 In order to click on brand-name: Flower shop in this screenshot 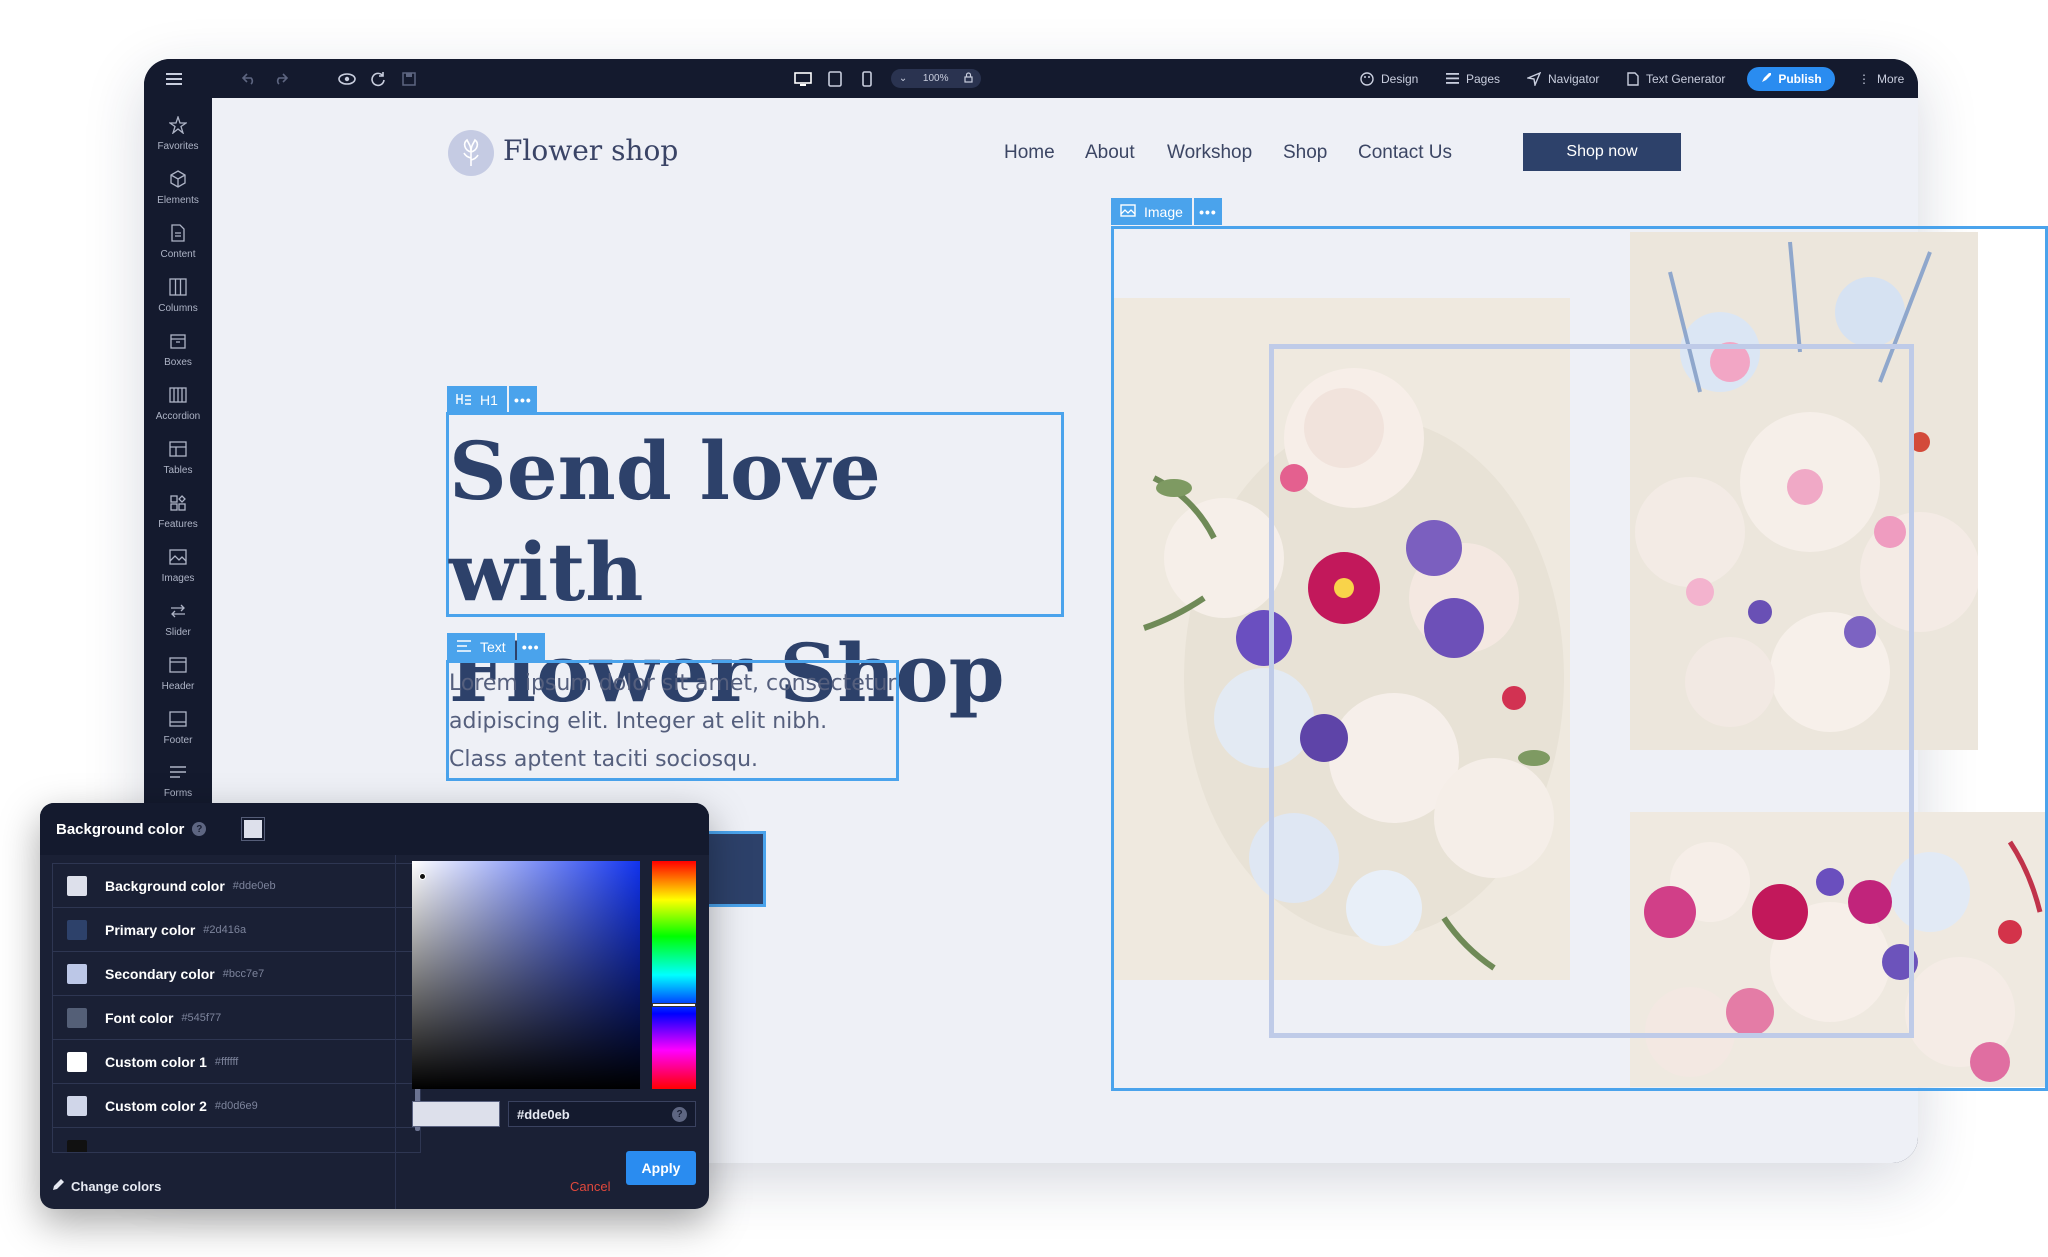, I will do `click(590, 150)`.